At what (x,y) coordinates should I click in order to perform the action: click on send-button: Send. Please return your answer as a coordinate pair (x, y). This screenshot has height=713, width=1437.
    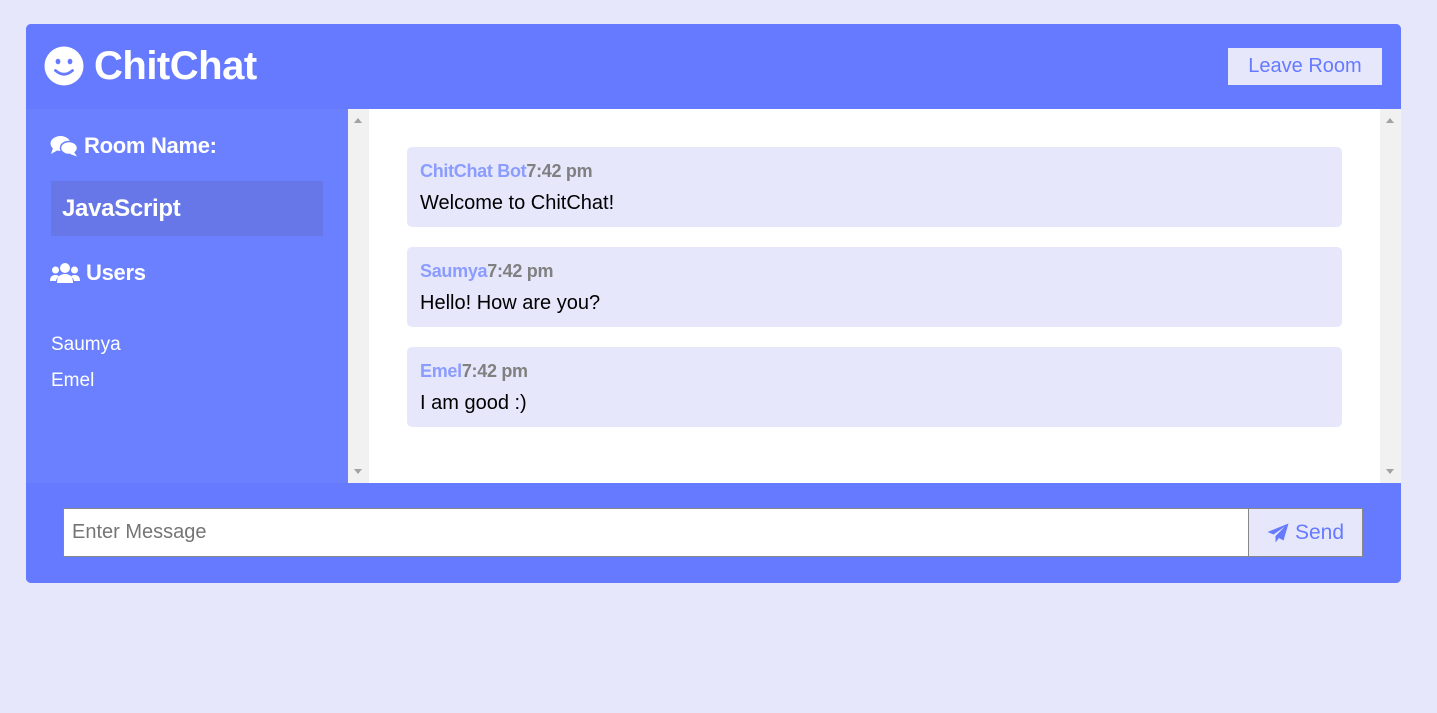
    Looking at the image, I should click on (1306, 532).